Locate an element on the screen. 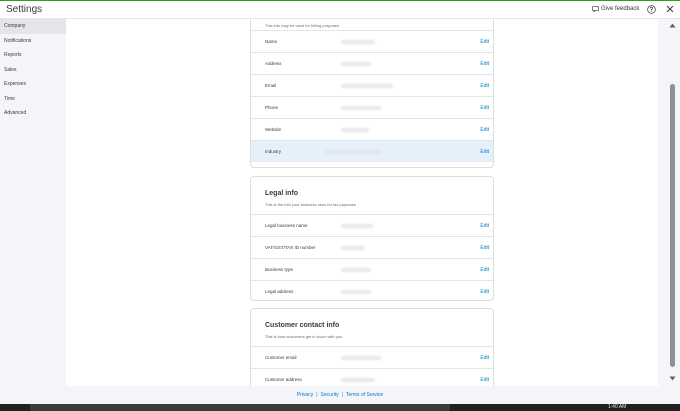 Image resolution: width=680 pixels, height=411 pixels. give-feedback-label: Give feedback is located at coordinates (620, 9).